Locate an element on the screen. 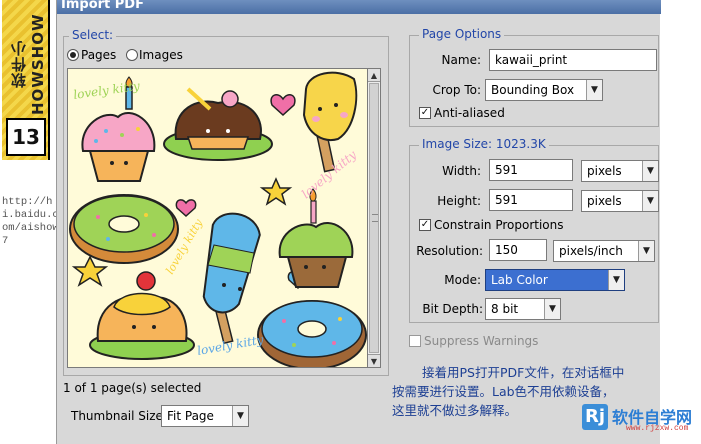  anti-aliased-label: Anti-aliased is located at coordinates (469, 113).